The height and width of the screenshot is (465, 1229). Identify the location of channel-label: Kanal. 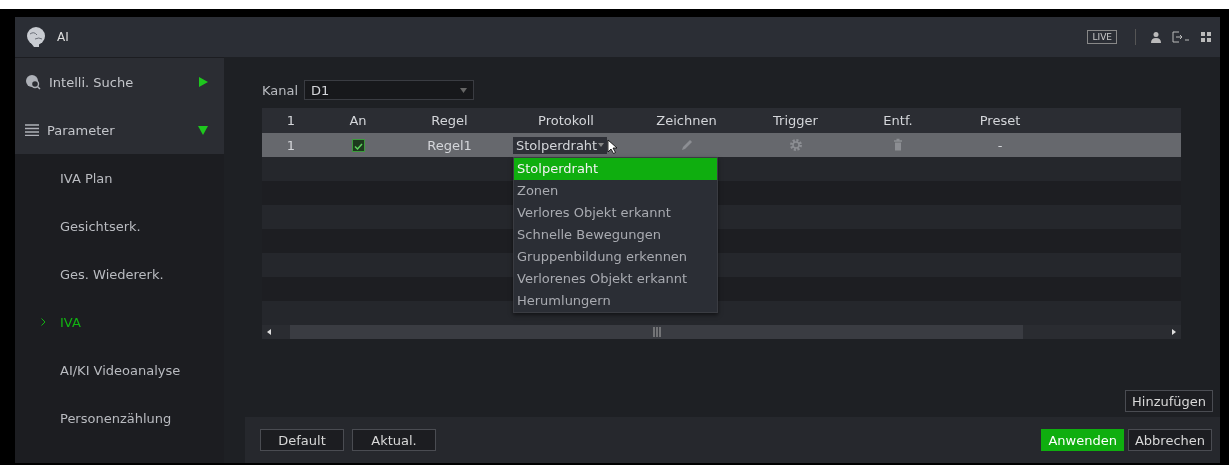
(280, 90).